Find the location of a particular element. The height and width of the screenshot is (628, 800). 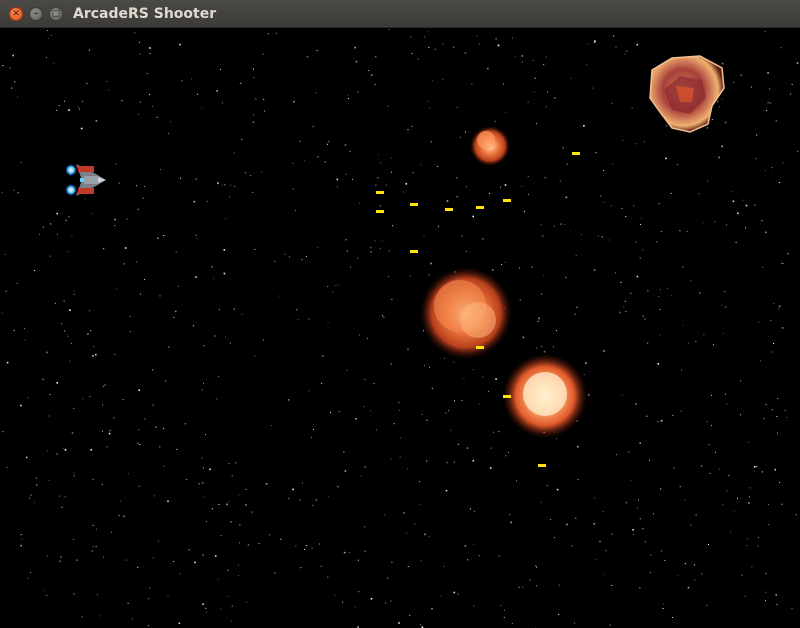

explosion-large is located at coordinates (545, 396).